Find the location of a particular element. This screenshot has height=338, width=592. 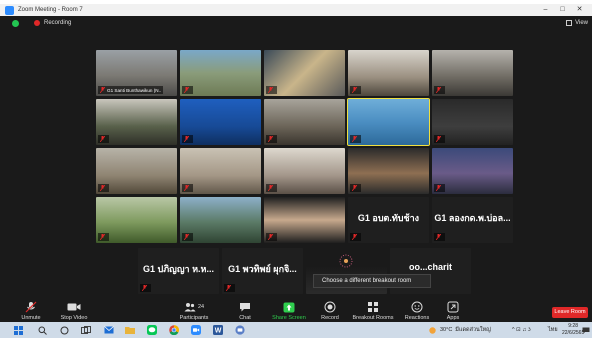

search-icon is located at coordinates (42, 330).